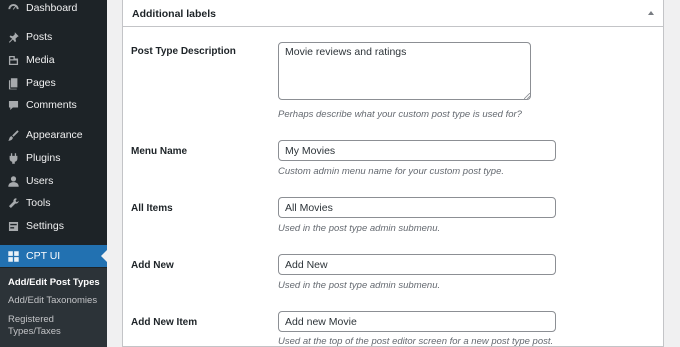 The image size is (680, 347). What do you see at coordinates (393, 13) in the screenshot?
I see `panel-header: Additional labels` at bounding box center [393, 13].